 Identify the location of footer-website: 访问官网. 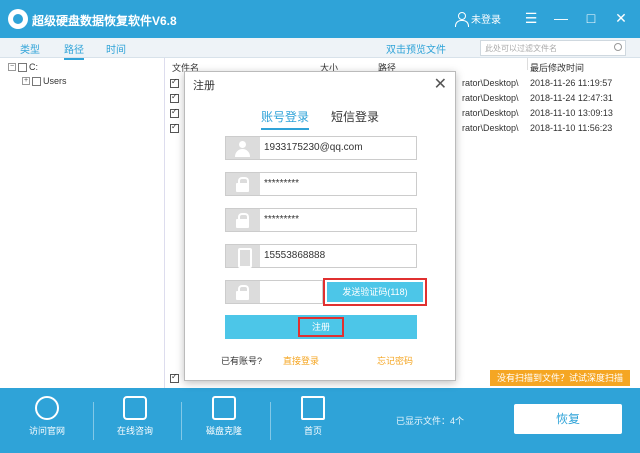
(47, 416).